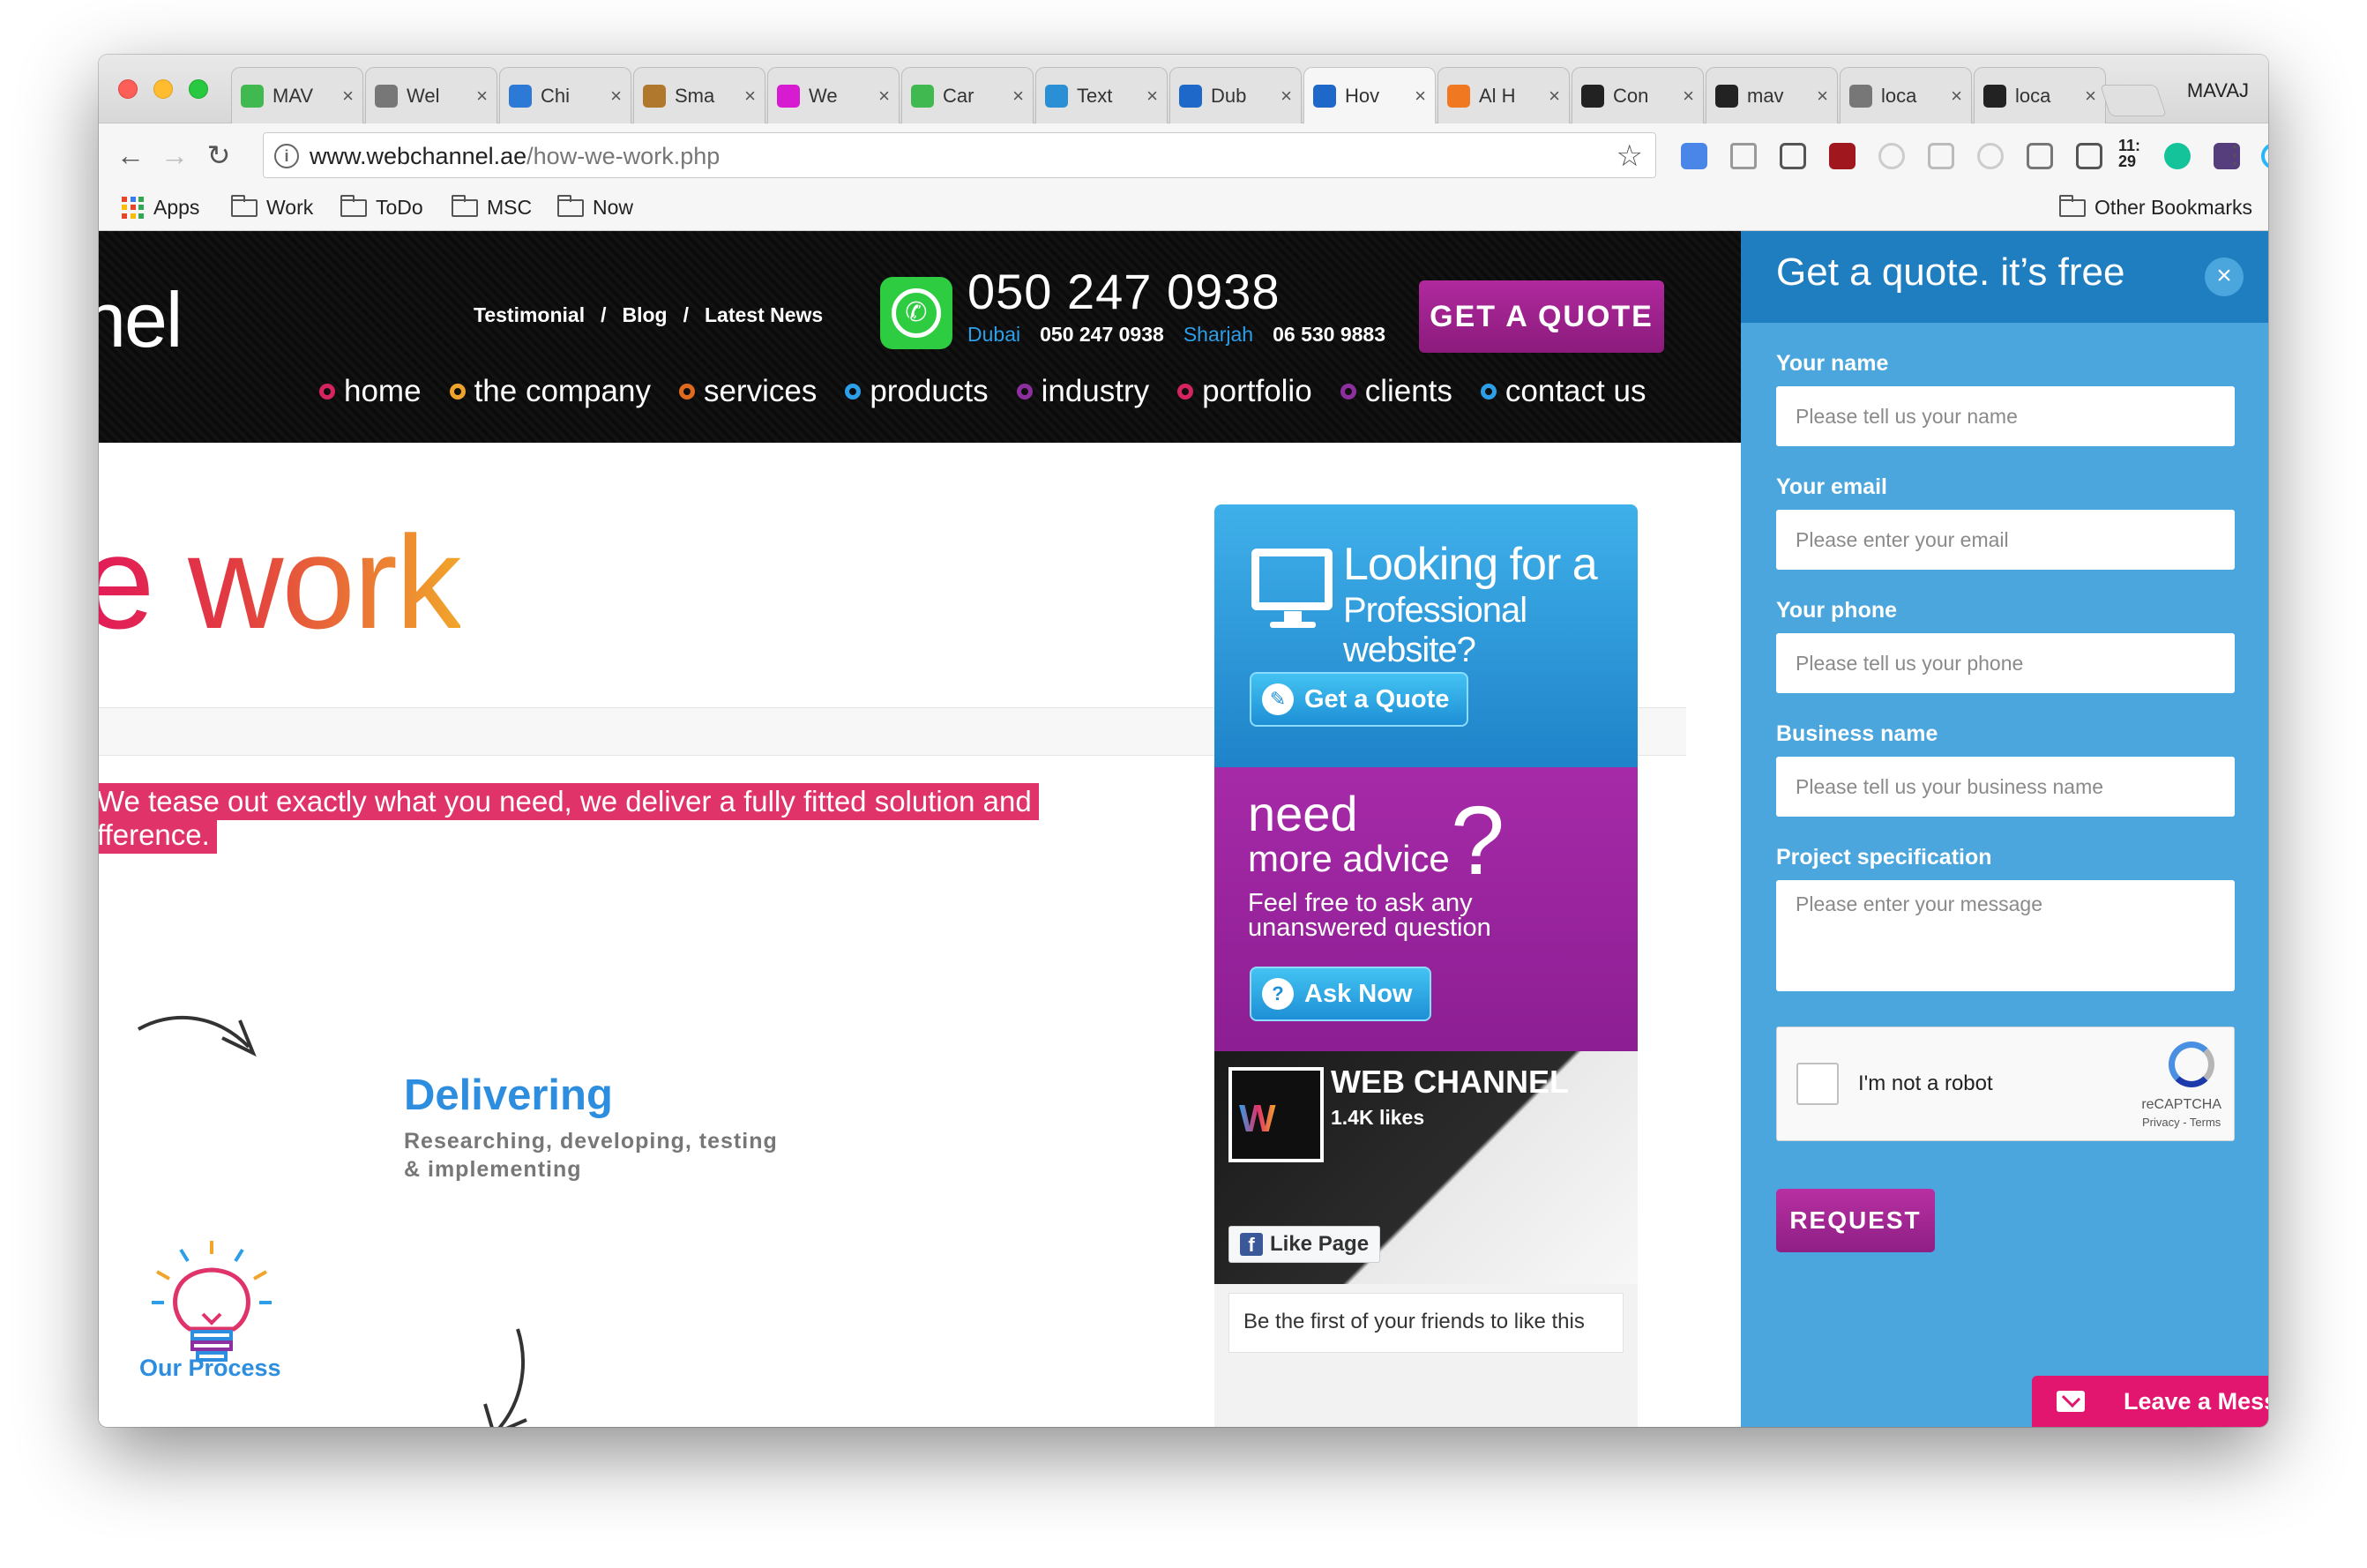 This screenshot has width=2367, height=1568. Describe the element at coordinates (1101, 95) in the screenshot. I see `browser-tab: Text ×` at that location.